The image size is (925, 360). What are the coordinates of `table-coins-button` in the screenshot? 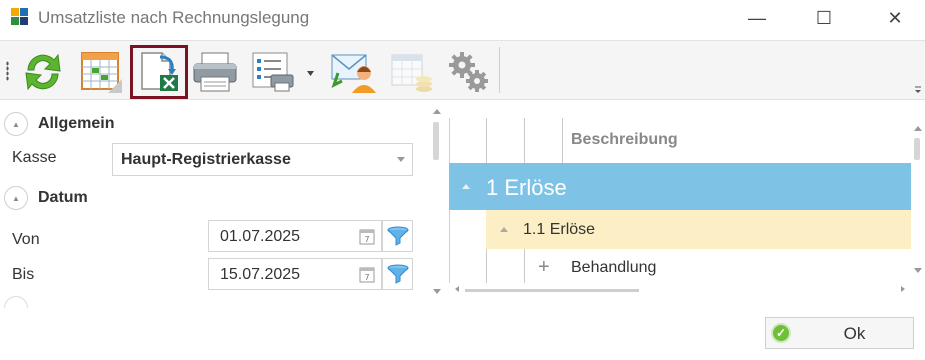 It's located at (411, 72).